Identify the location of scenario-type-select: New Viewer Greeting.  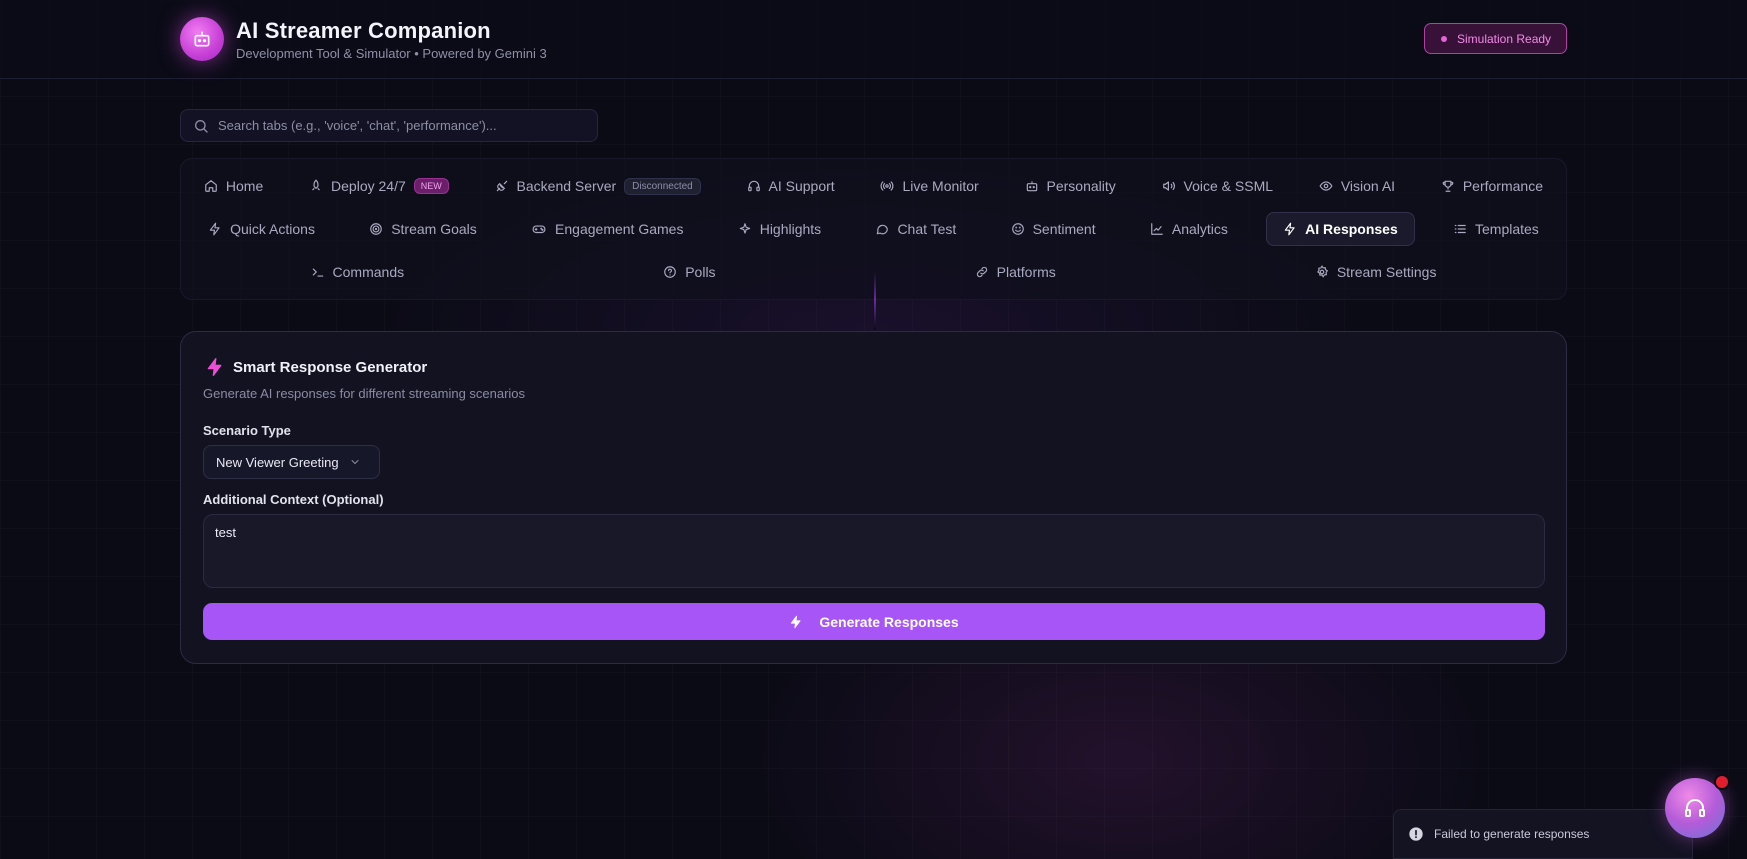
(291, 462).